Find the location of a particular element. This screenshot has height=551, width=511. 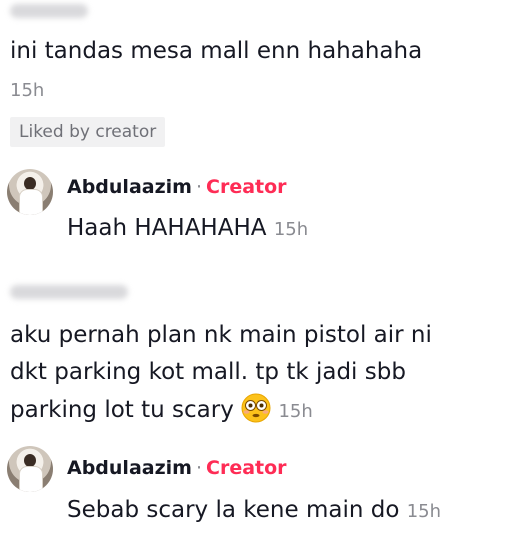

reply-text: Haah HAHAHAHA is located at coordinates (167, 228).